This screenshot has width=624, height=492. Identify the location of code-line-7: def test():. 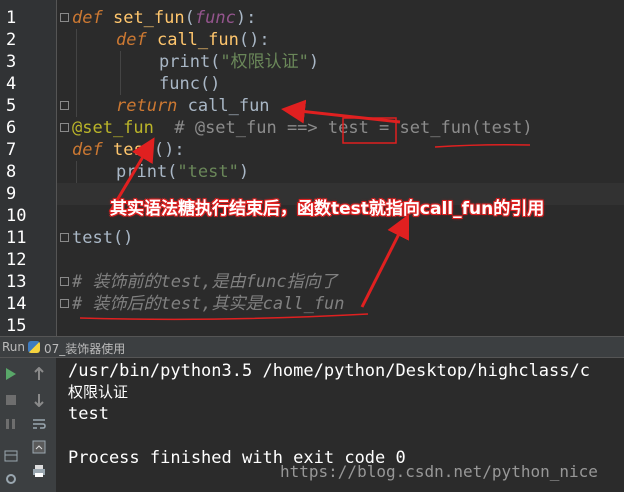
(128, 150).